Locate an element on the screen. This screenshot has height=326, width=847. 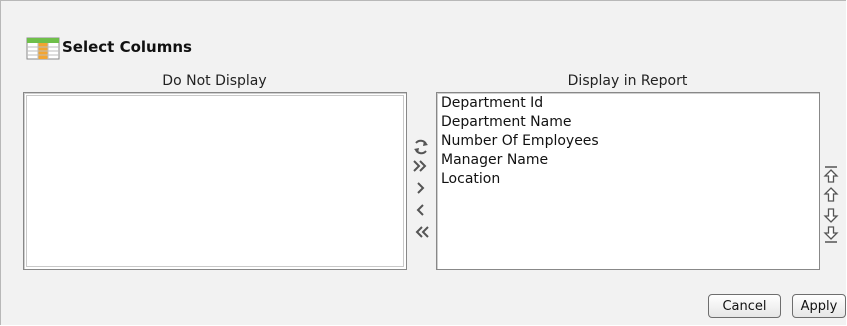
list-item: Location is located at coordinates (628, 179).